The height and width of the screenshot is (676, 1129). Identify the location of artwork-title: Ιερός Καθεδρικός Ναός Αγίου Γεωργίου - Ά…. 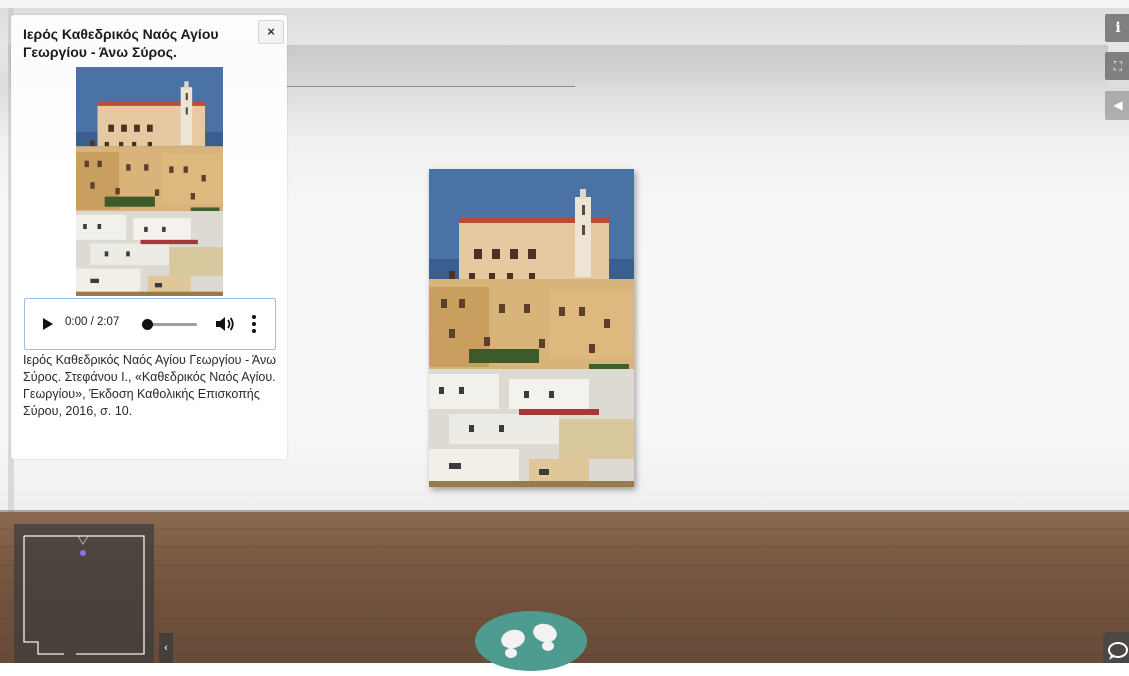
(121, 43).